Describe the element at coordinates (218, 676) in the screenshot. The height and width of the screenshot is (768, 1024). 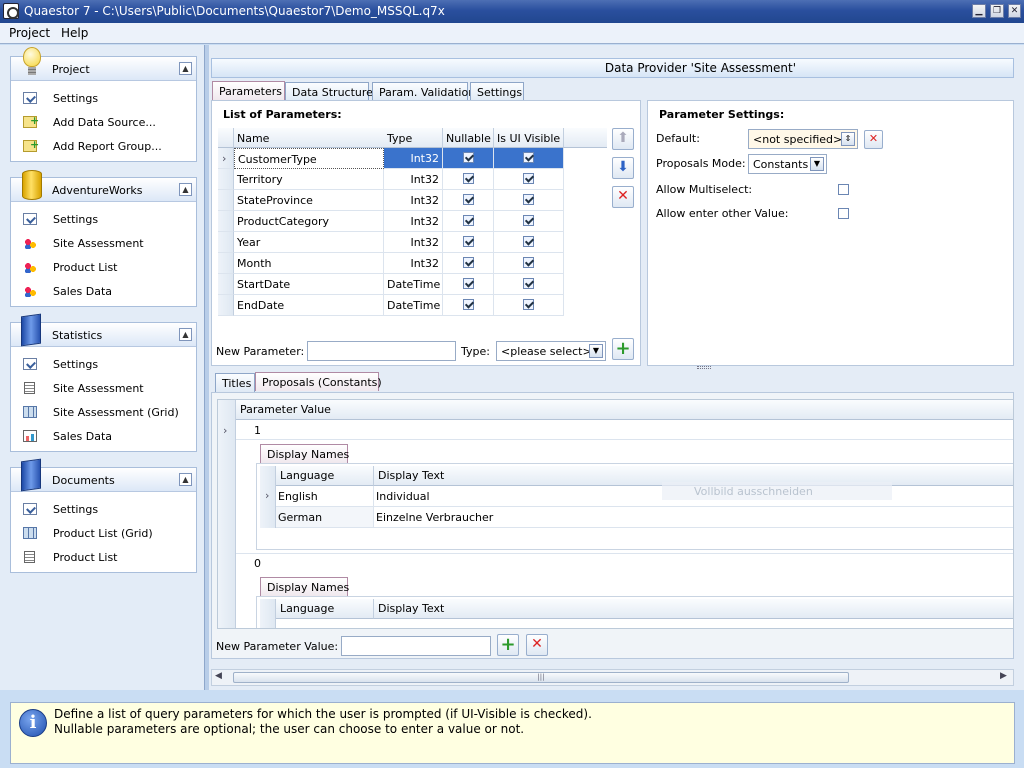
I see `scroll-left-icon: ◀` at that location.